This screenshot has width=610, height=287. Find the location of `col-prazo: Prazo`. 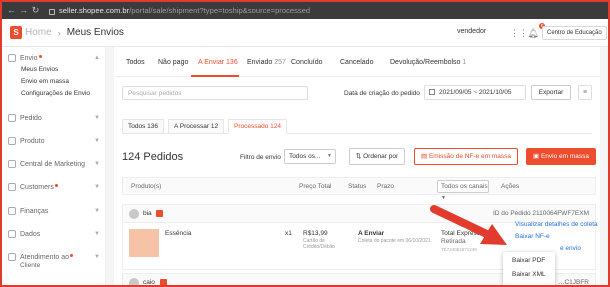

col-prazo: Prazo is located at coordinates (385, 186).